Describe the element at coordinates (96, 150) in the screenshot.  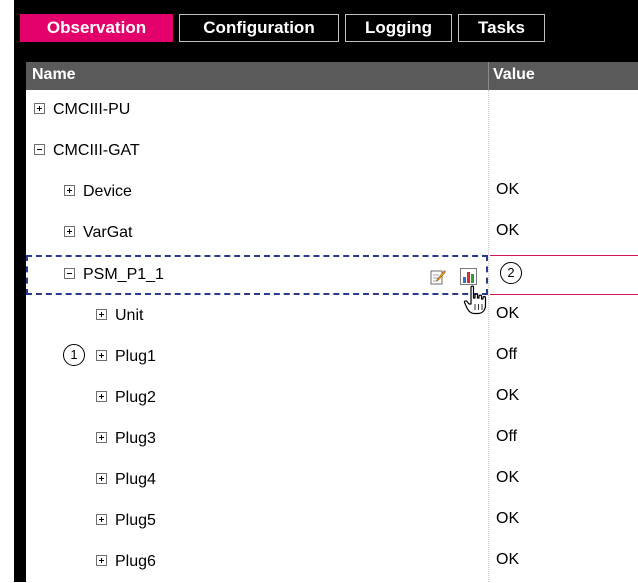
I see `row-label: CMCIII-GAT` at that location.